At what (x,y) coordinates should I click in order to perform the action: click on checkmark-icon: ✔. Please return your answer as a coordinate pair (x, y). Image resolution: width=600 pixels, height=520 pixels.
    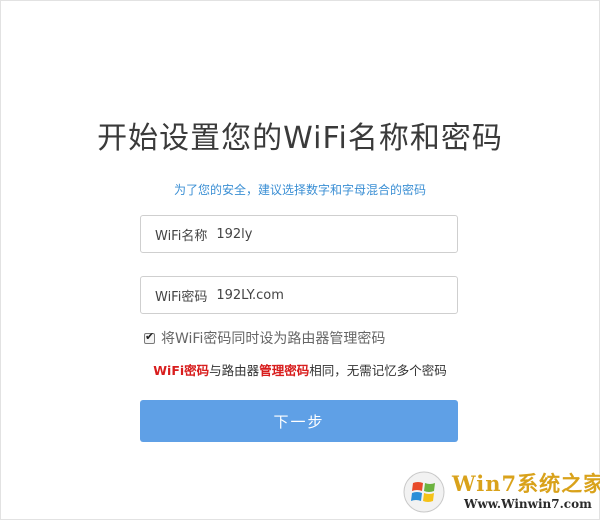
    Looking at the image, I should click on (150, 336).